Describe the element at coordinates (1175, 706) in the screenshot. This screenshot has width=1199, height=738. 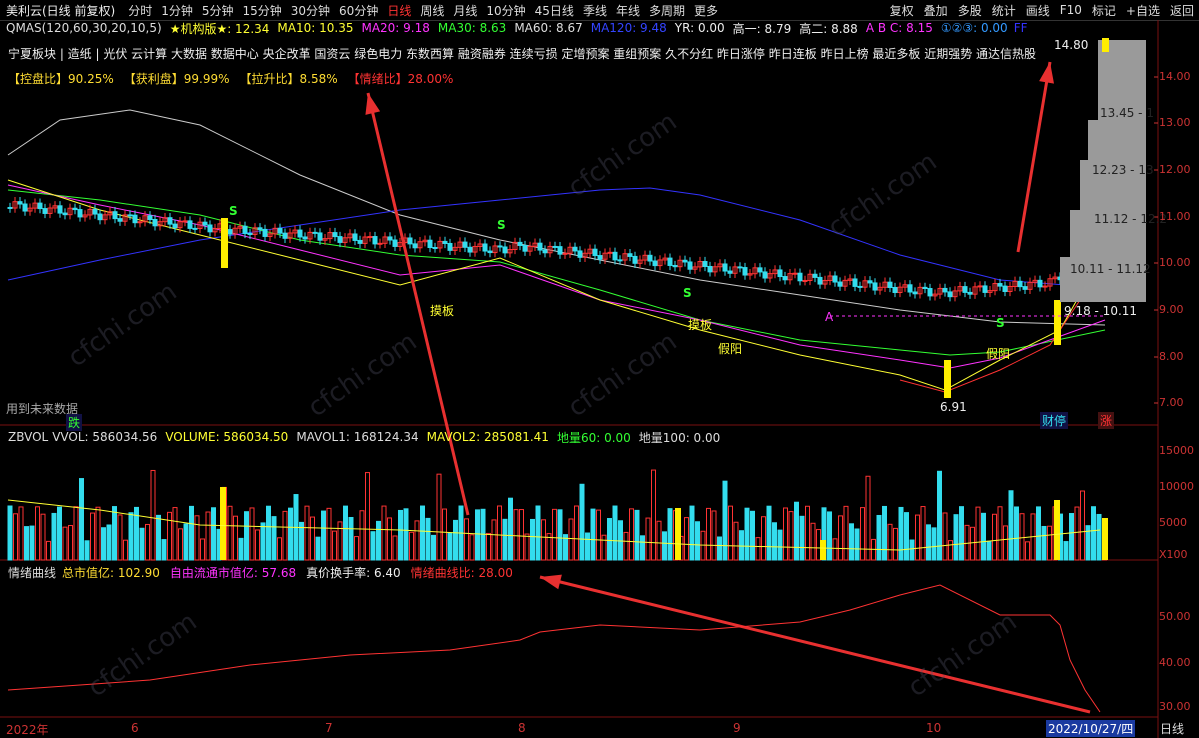
I see `saxis-tick: 30.00` at that location.